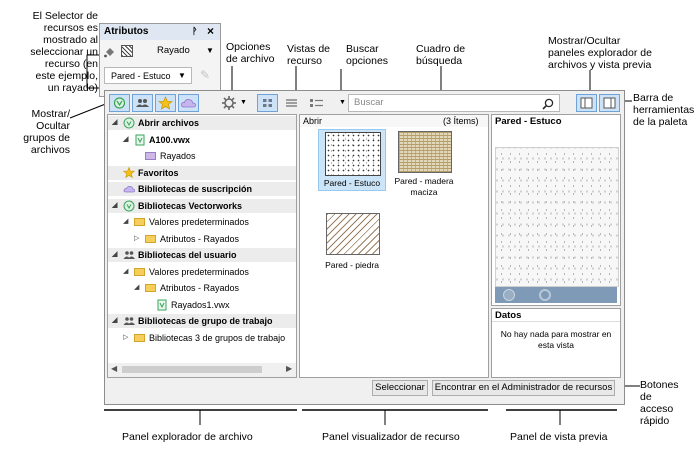 The width and height of the screenshot is (696, 455). Describe the element at coordinates (400, 388) in the screenshot. I see `select-button: Seleccionar` at that location.